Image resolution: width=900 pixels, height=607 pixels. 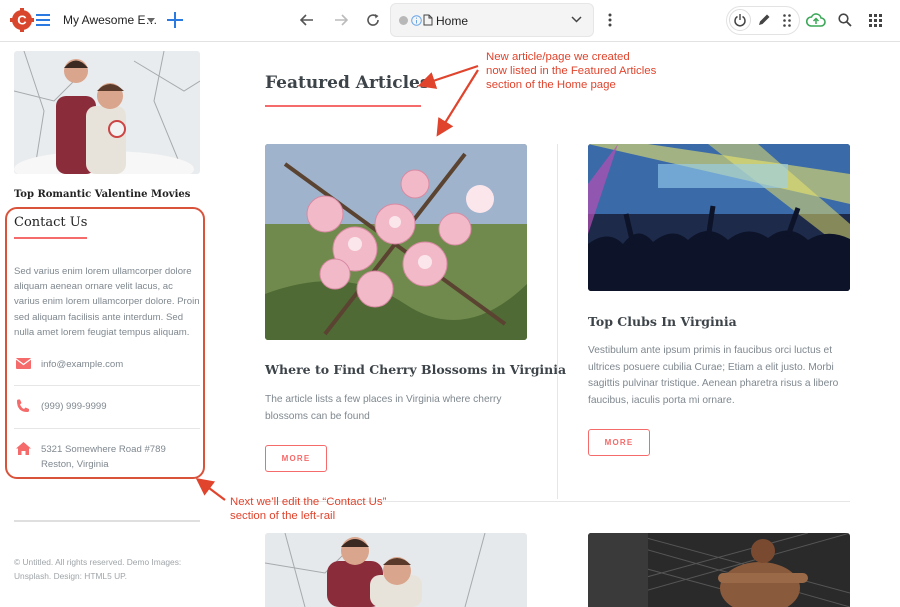 I want to click on fitness-article-image, so click(x=719, y=570).